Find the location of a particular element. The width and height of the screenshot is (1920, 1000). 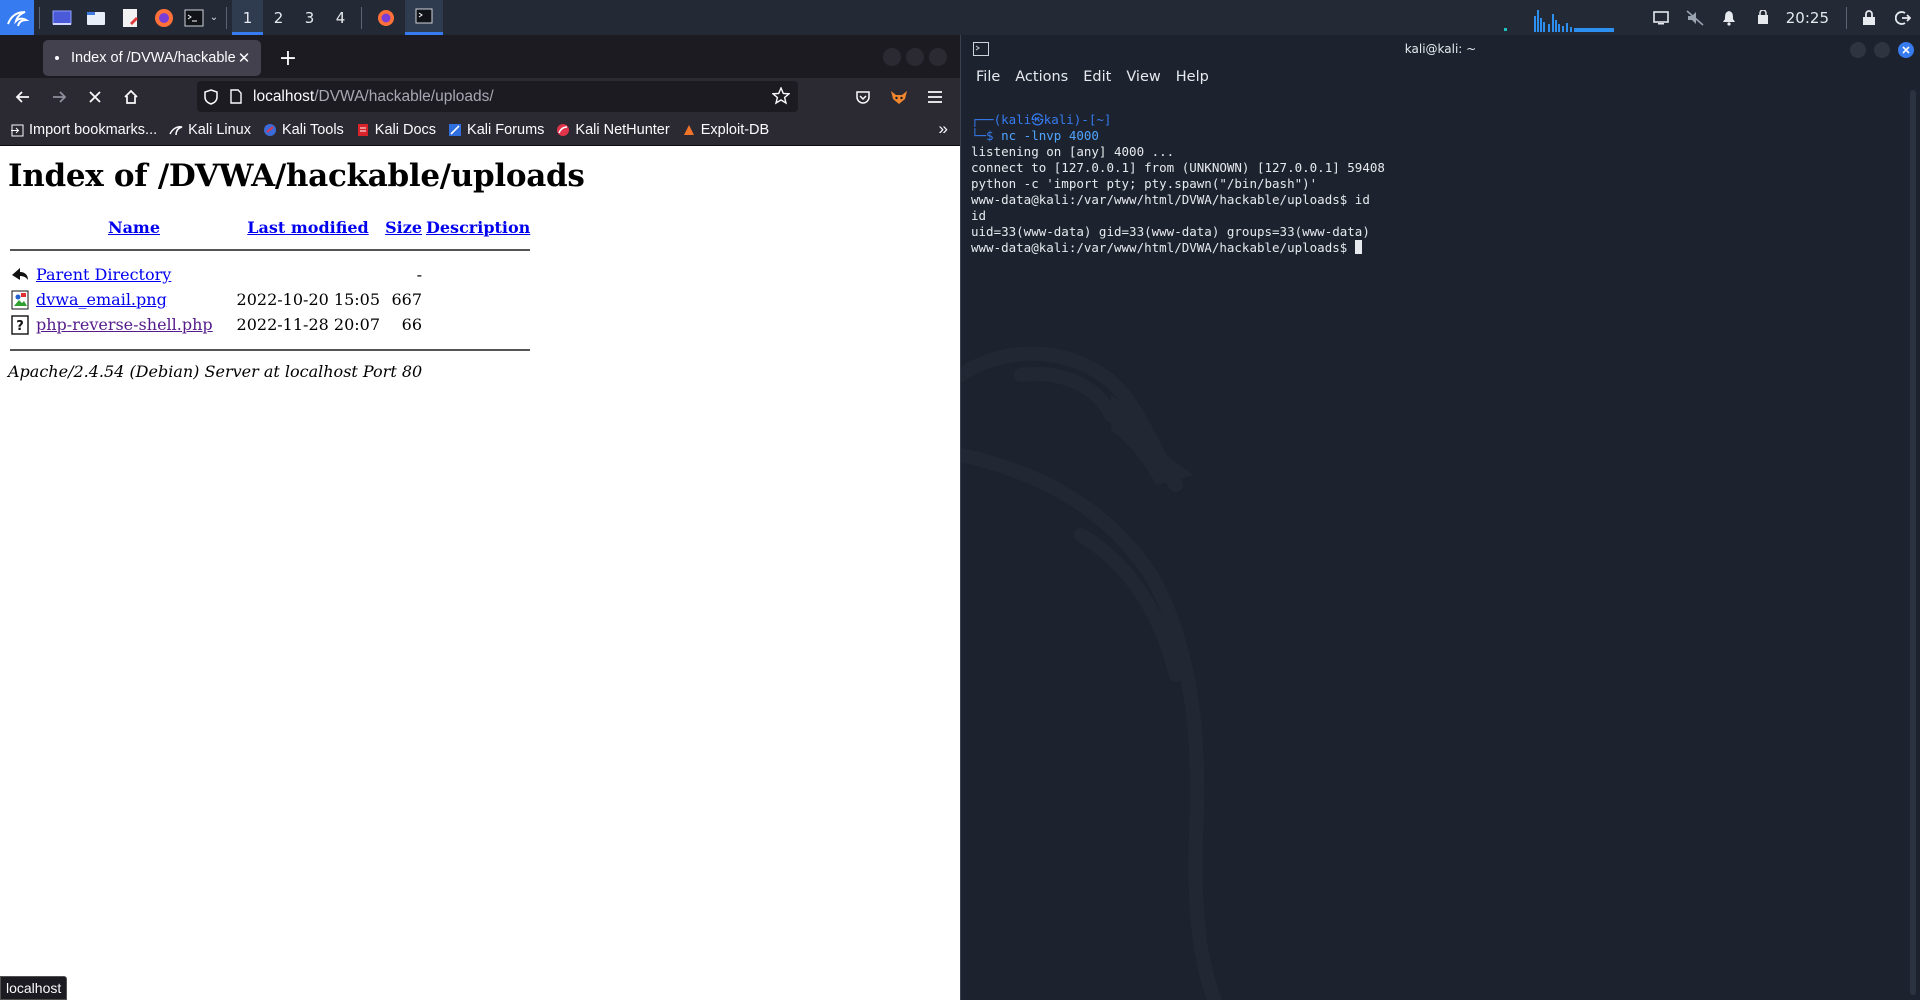

row-icon-cell is located at coordinates (21, 299).